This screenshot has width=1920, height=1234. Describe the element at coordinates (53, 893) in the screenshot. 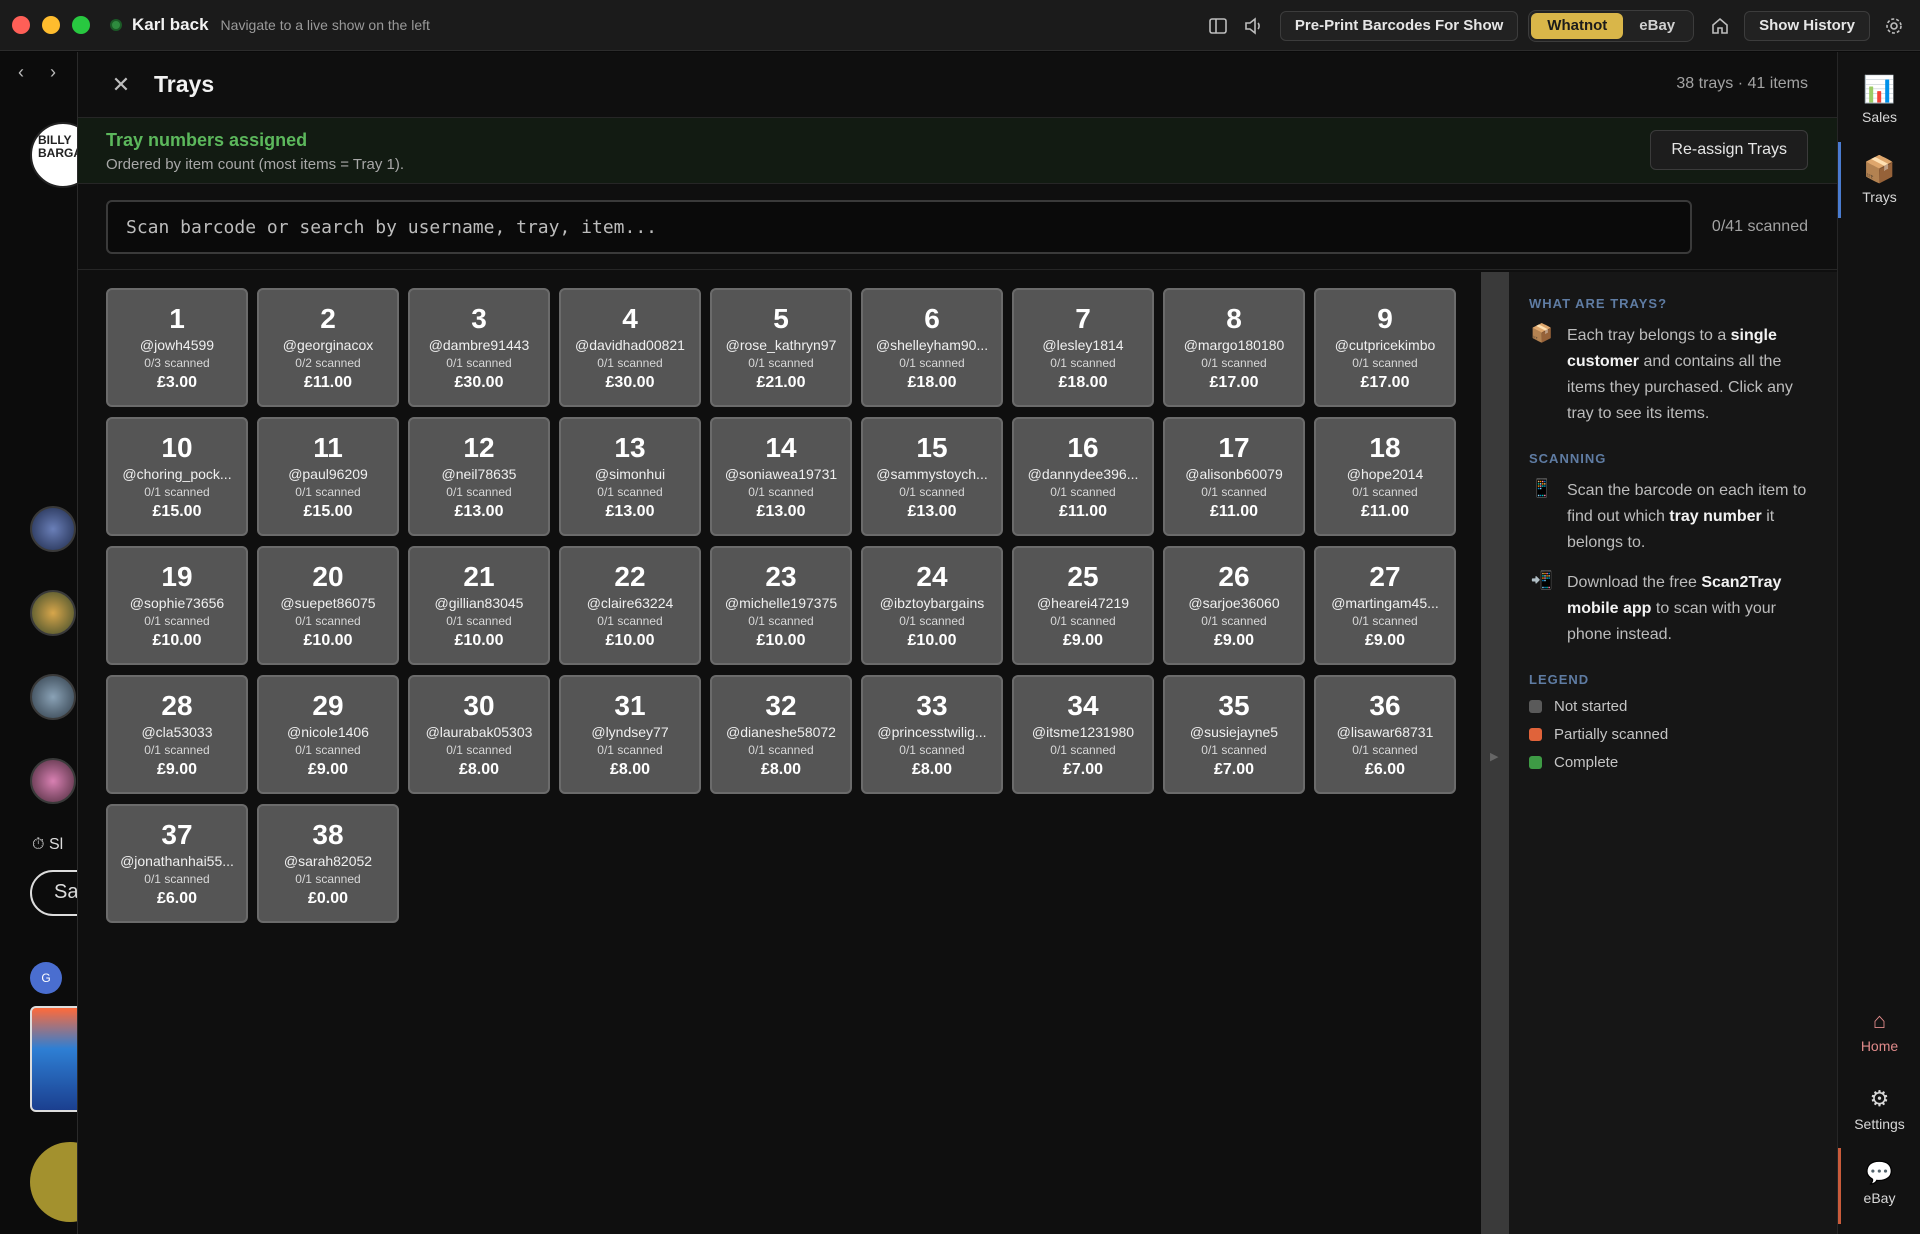

I see `side-pill-button: Sa` at that location.